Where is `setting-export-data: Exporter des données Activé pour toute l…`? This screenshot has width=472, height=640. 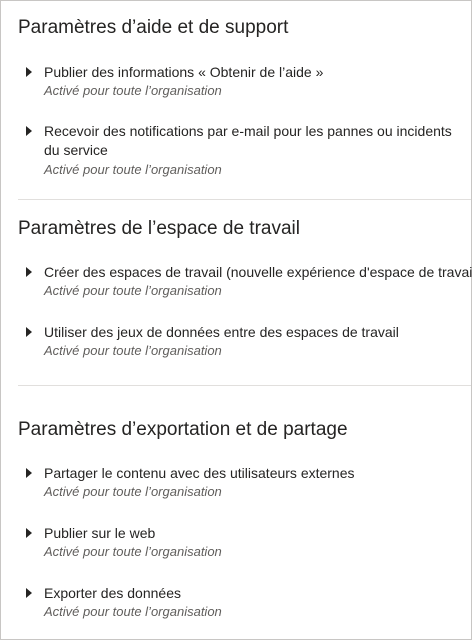 setting-export-data: Exporter des données Activé pour toute l… is located at coordinates (243, 604).